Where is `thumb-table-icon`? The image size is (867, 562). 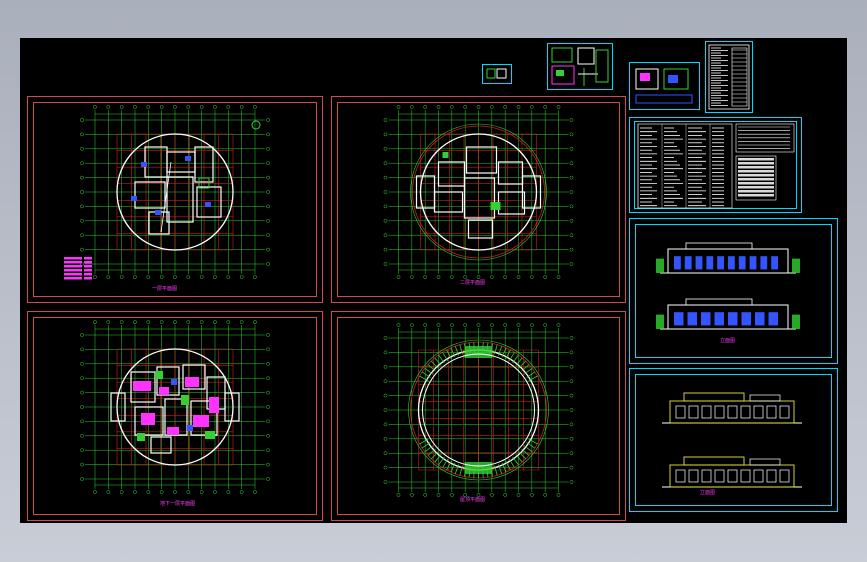
thumb-table-icon is located at coordinates (729, 77).